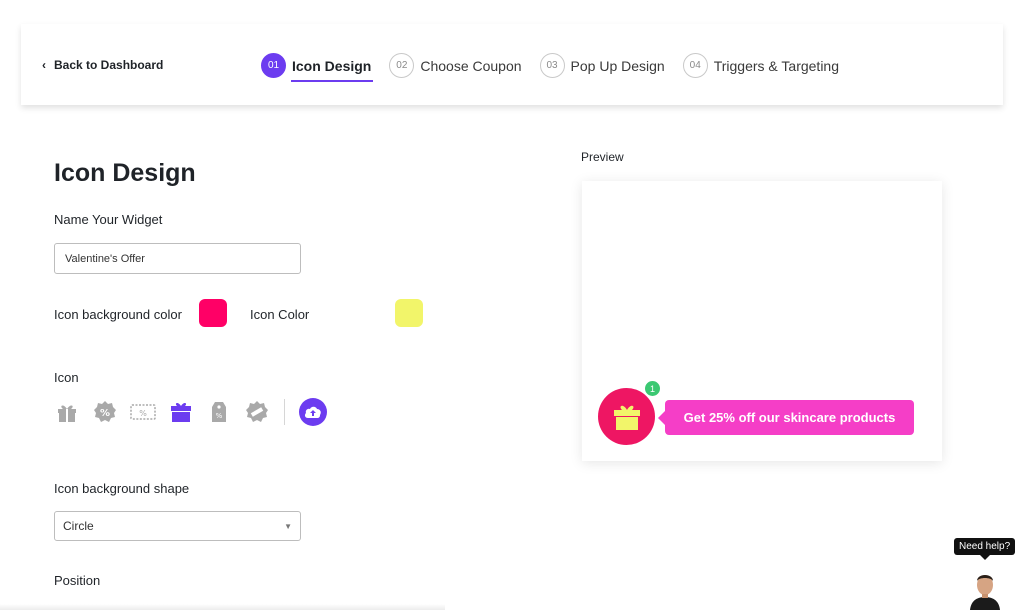 The width and height of the screenshot is (1024, 615). What do you see at coordinates (985, 549) in the screenshot?
I see `need-help-tooltip: Need help?` at bounding box center [985, 549].